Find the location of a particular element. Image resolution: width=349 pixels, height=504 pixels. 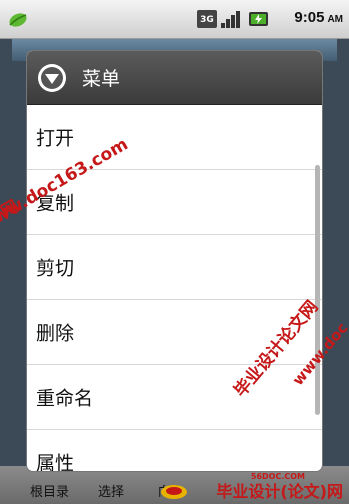

dialog-title: 菜单 is located at coordinates (101, 79).